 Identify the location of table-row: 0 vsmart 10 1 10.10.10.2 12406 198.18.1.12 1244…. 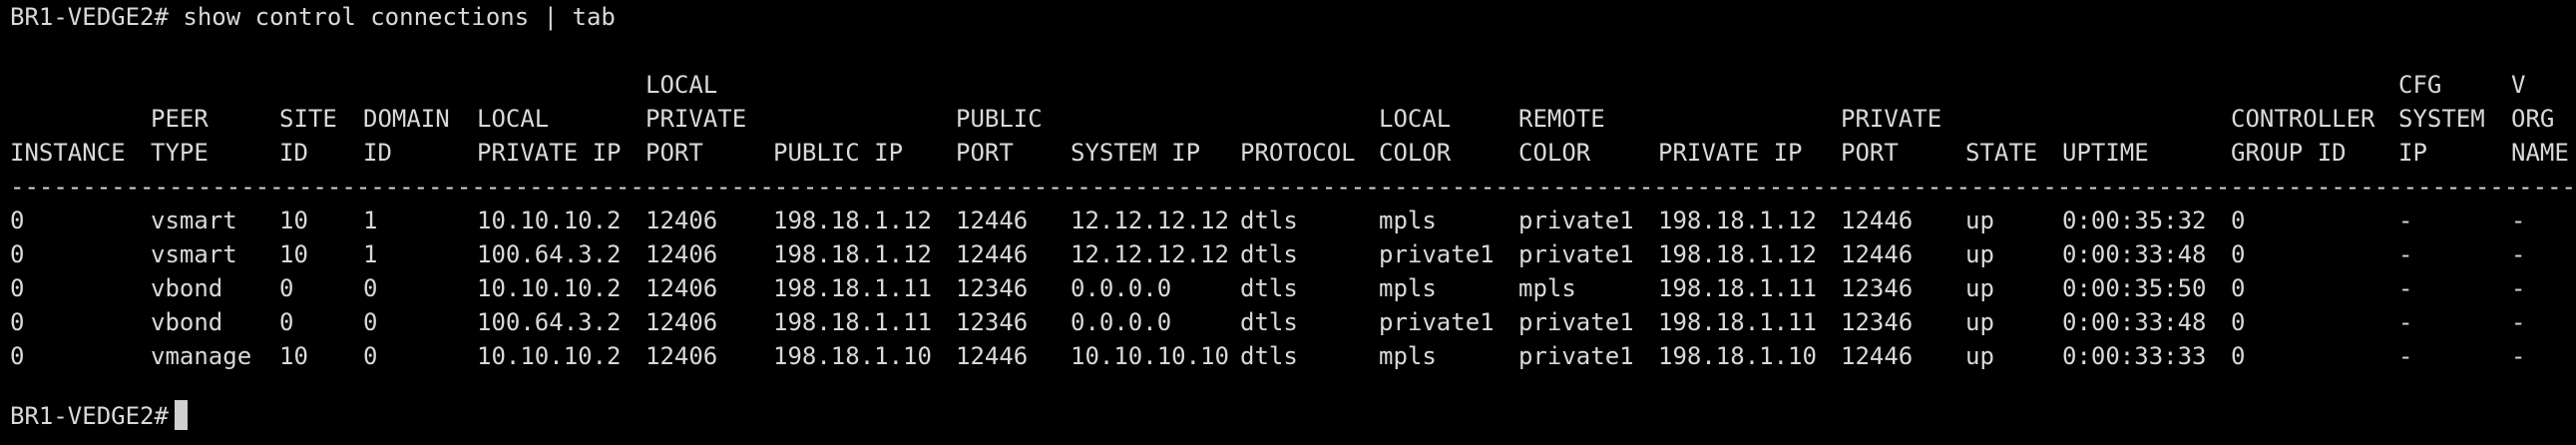
(1288, 221).